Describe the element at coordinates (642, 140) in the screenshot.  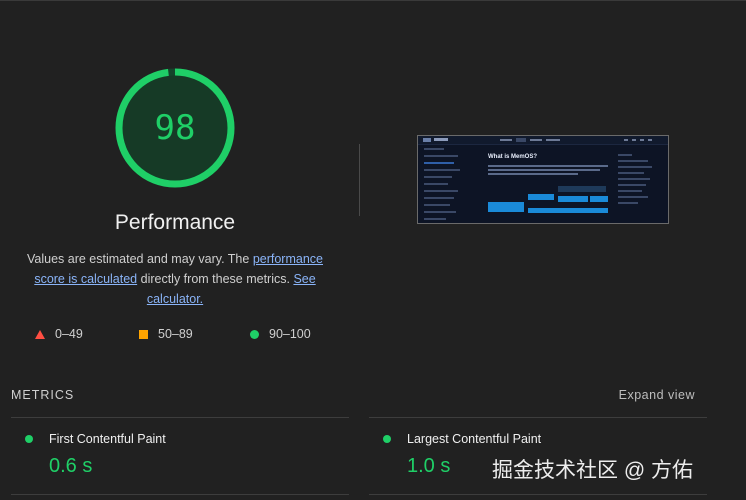
I see `thumb-github-icon` at that location.